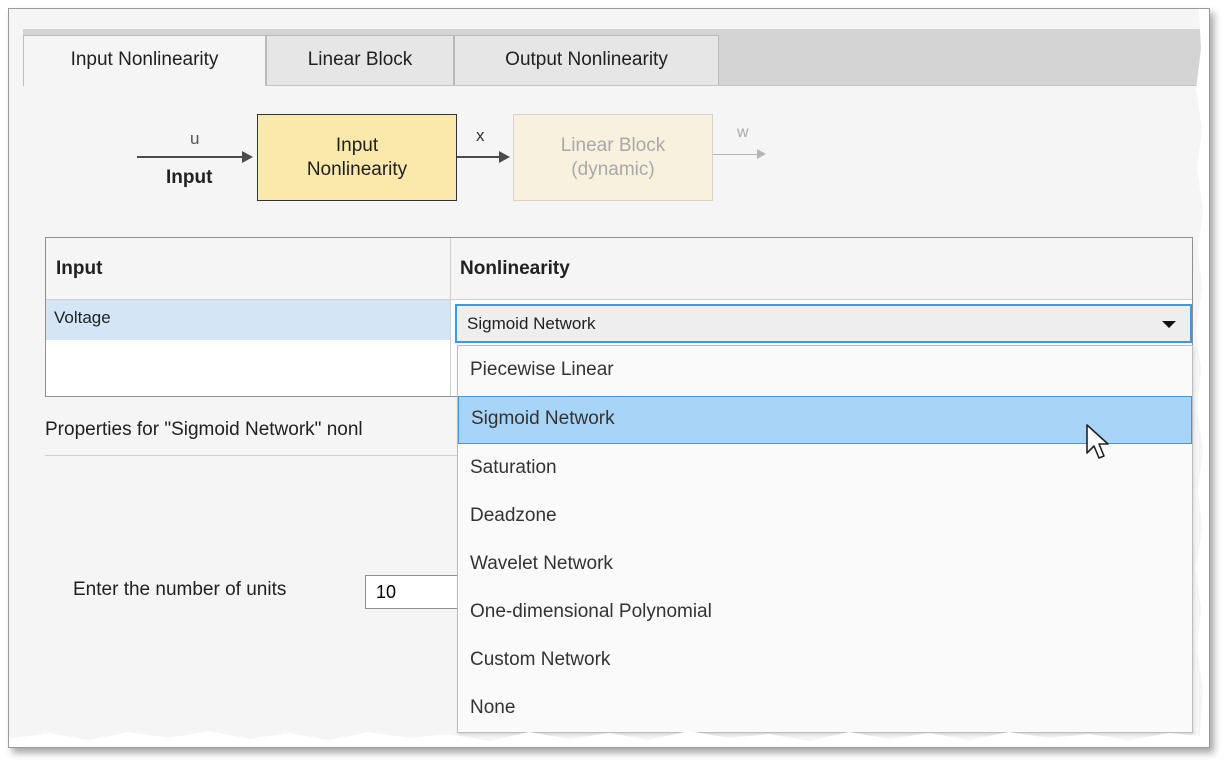 This screenshot has height=765, width=1230. What do you see at coordinates (478, 157) in the screenshot?
I see `mid-wire` at bounding box center [478, 157].